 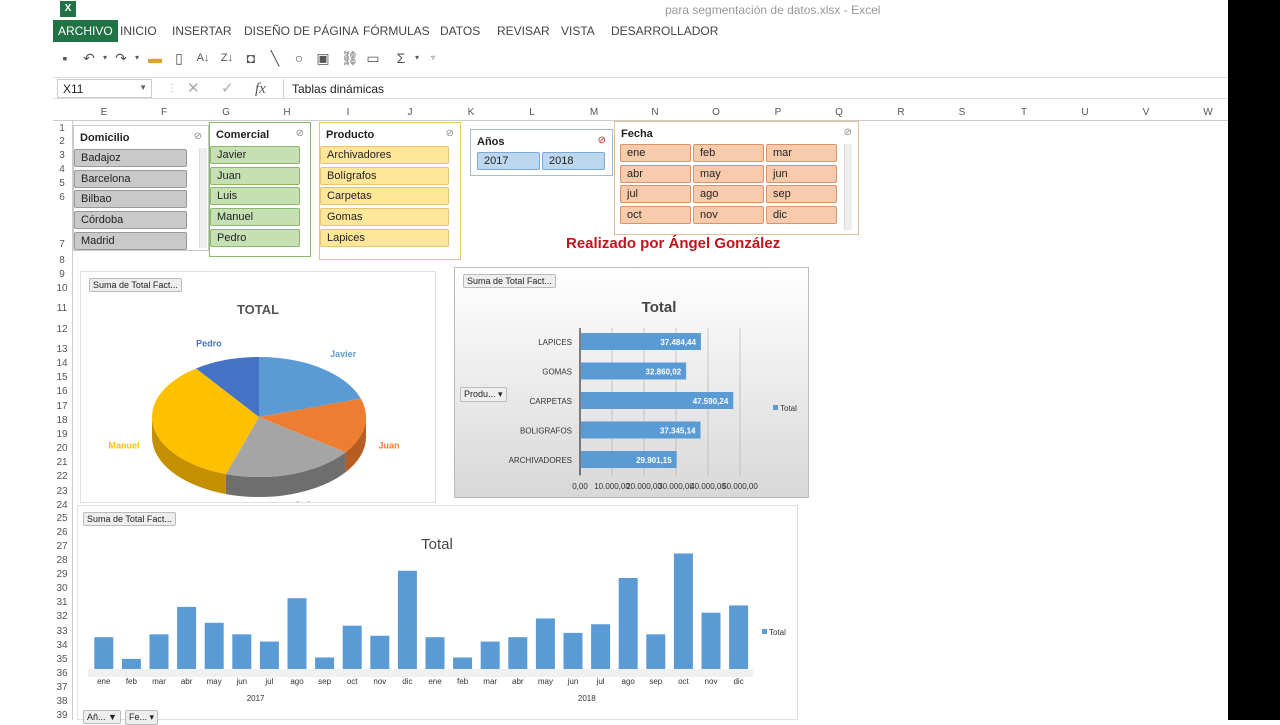 I want to click on row-header: 12, so click(x=62, y=329).